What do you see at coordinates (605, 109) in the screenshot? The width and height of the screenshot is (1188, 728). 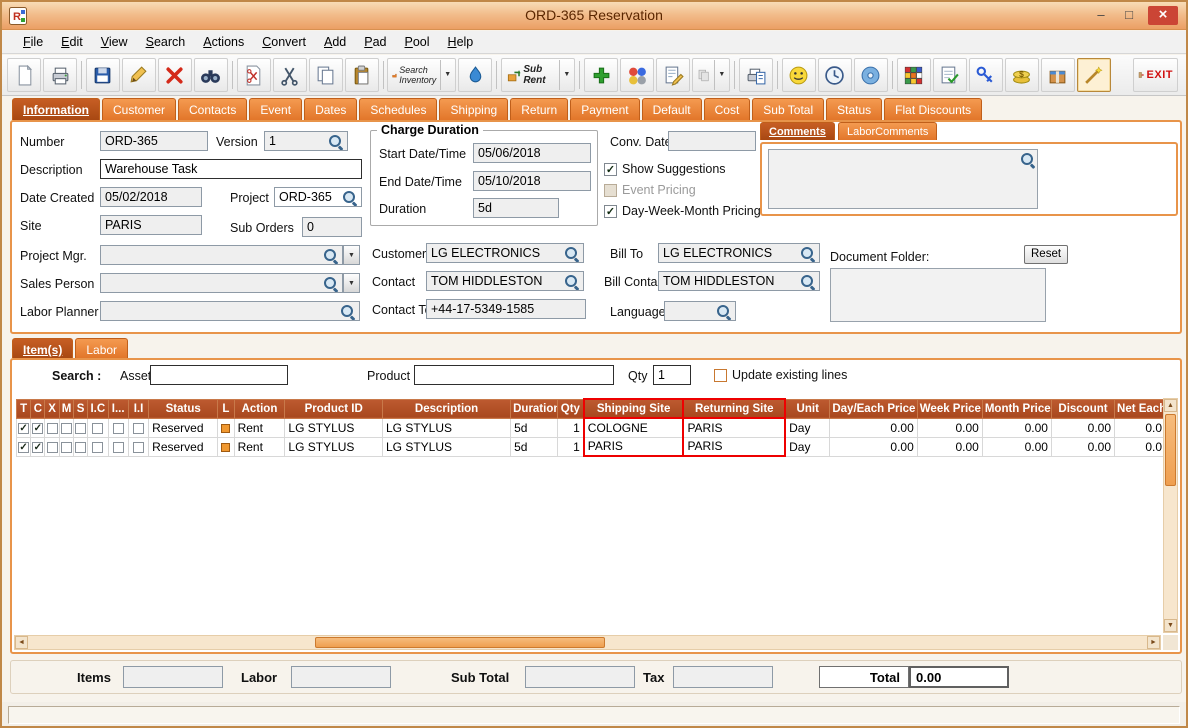 I see `tab-payment: Payment` at bounding box center [605, 109].